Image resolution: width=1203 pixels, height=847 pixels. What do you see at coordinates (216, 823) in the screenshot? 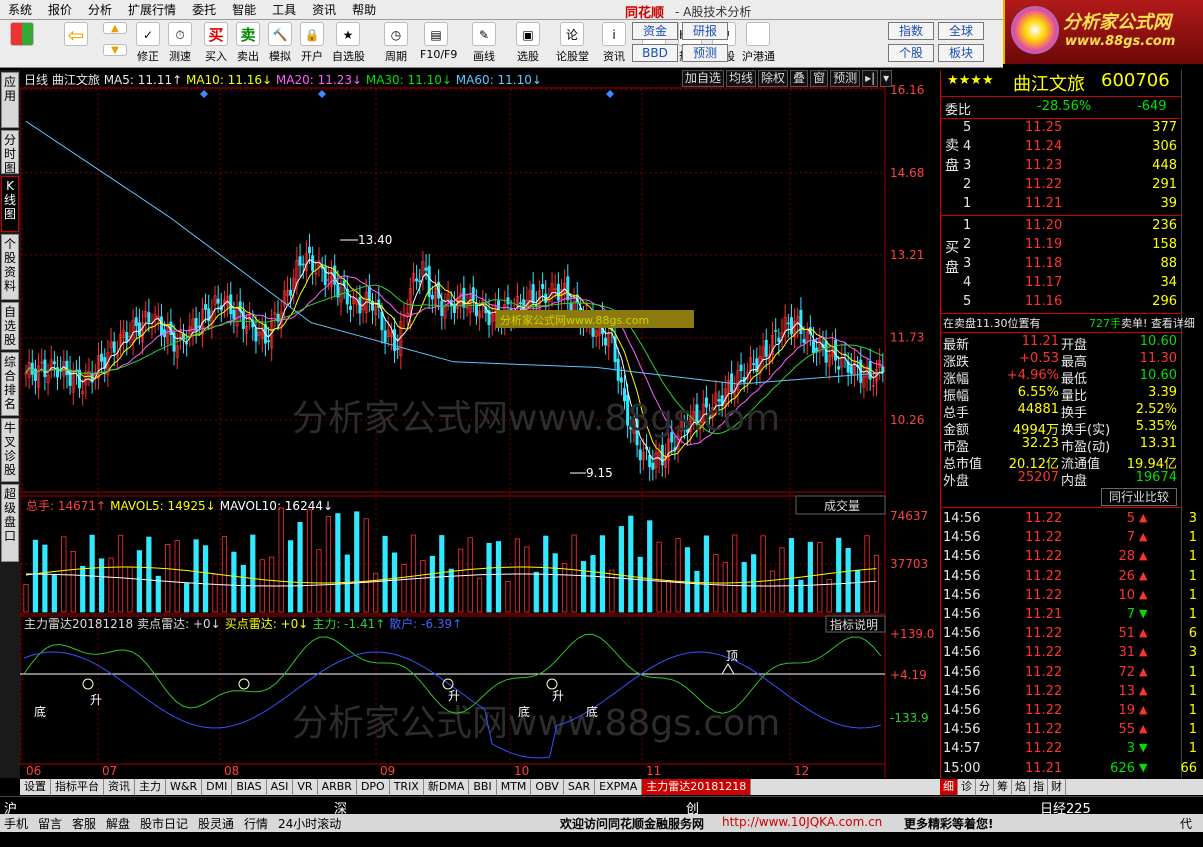
I see `status-item-5: 股灵通` at bounding box center [216, 823].